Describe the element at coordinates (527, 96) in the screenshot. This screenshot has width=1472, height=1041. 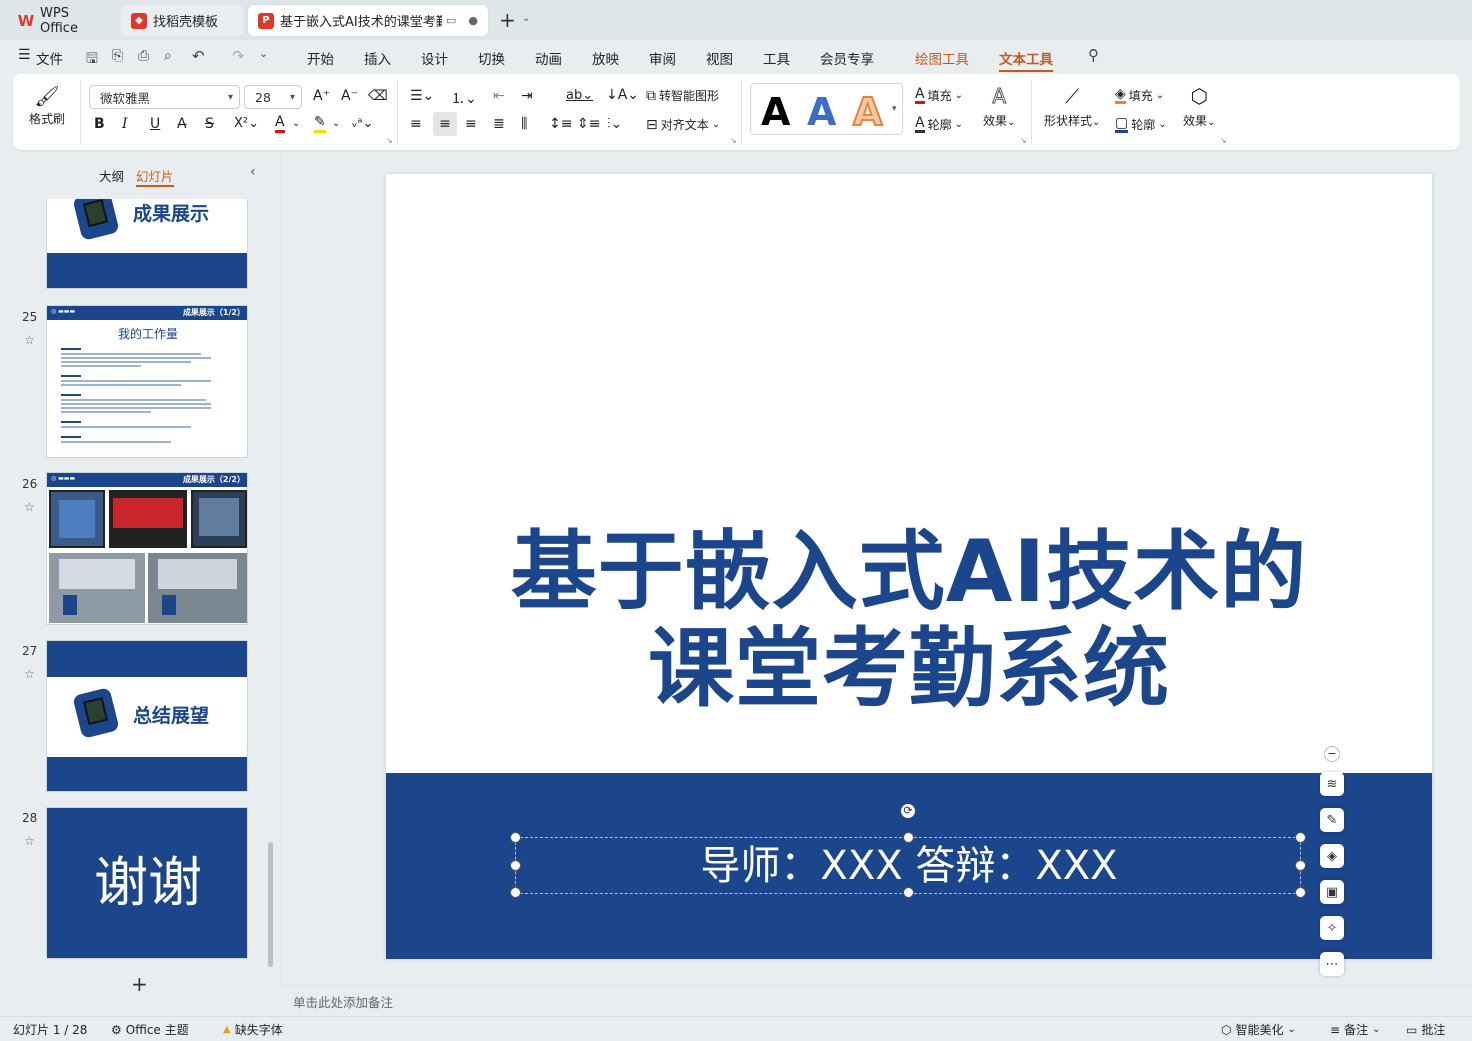
I see `increase-indent-icon: ⇥` at that location.